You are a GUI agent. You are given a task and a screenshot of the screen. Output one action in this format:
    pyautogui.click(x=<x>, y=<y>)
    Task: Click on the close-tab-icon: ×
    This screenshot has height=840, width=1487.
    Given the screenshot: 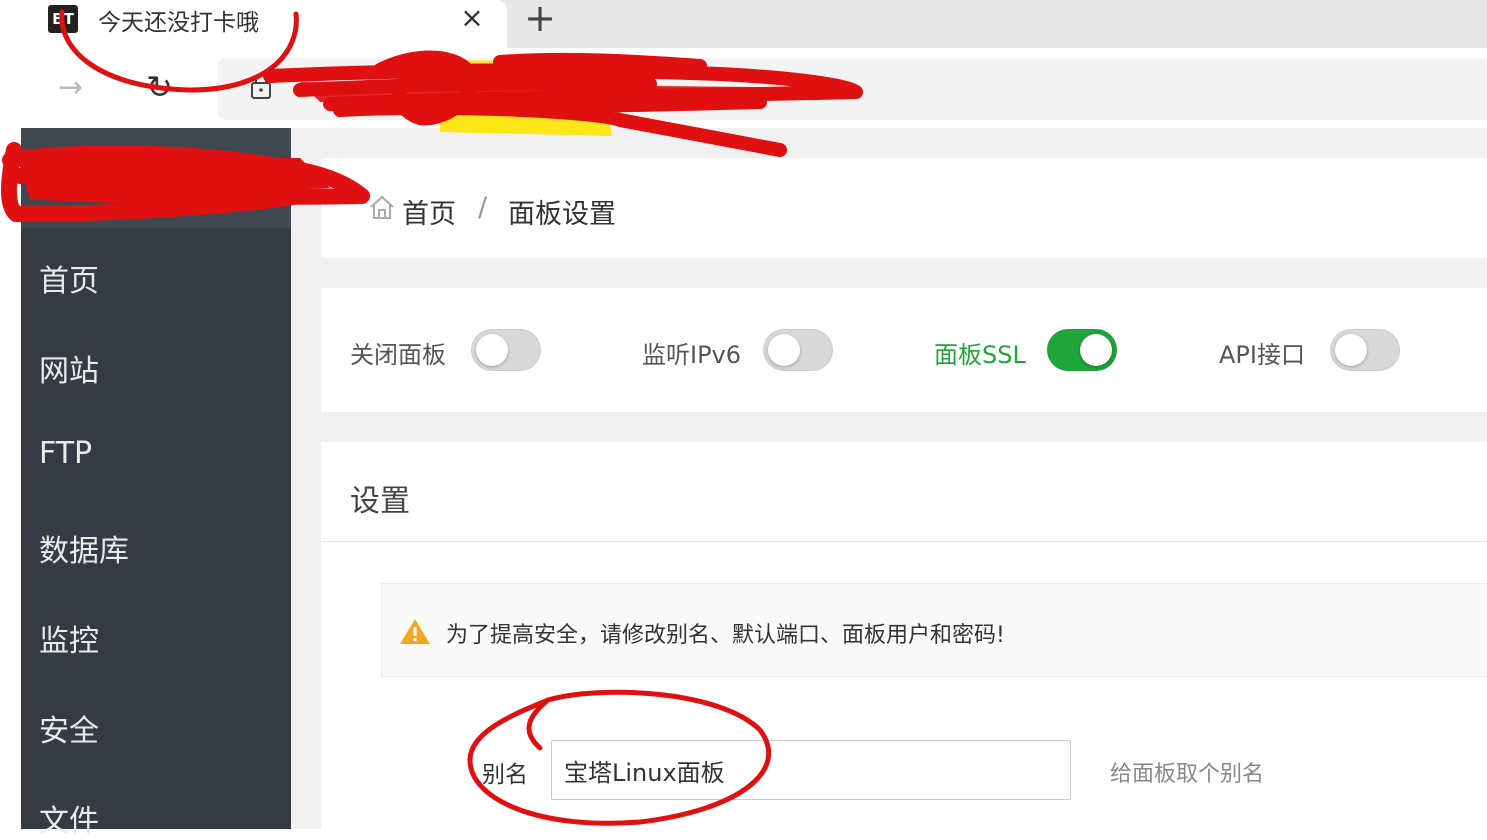 What is the action you would take?
    pyautogui.click(x=472, y=18)
    